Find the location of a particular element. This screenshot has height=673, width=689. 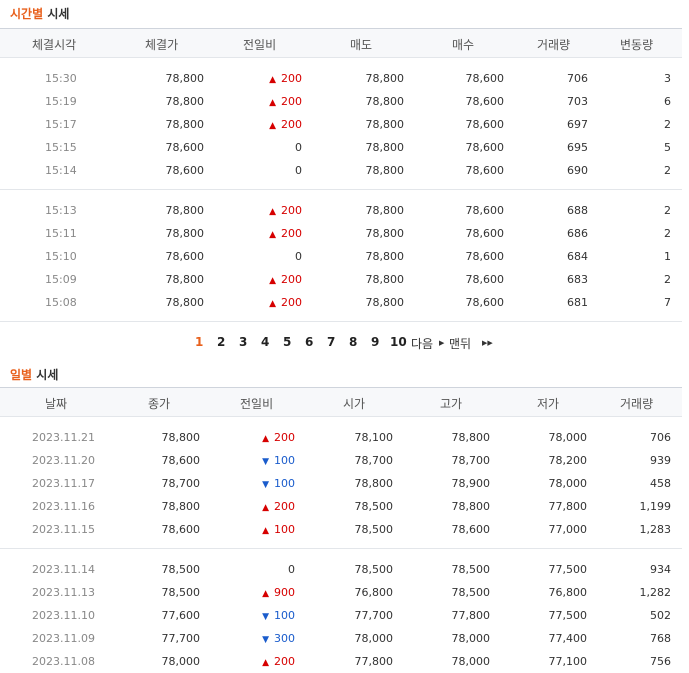

page-link-8: 8 is located at coordinates (353, 342).